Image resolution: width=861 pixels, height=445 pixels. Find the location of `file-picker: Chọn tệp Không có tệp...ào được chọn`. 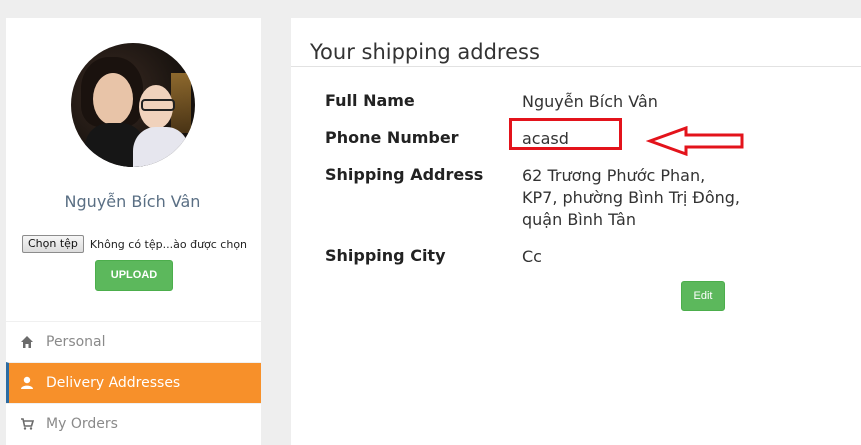

file-picker: Chọn tệp Không có tệp...ào được chọn is located at coordinates (134, 244).